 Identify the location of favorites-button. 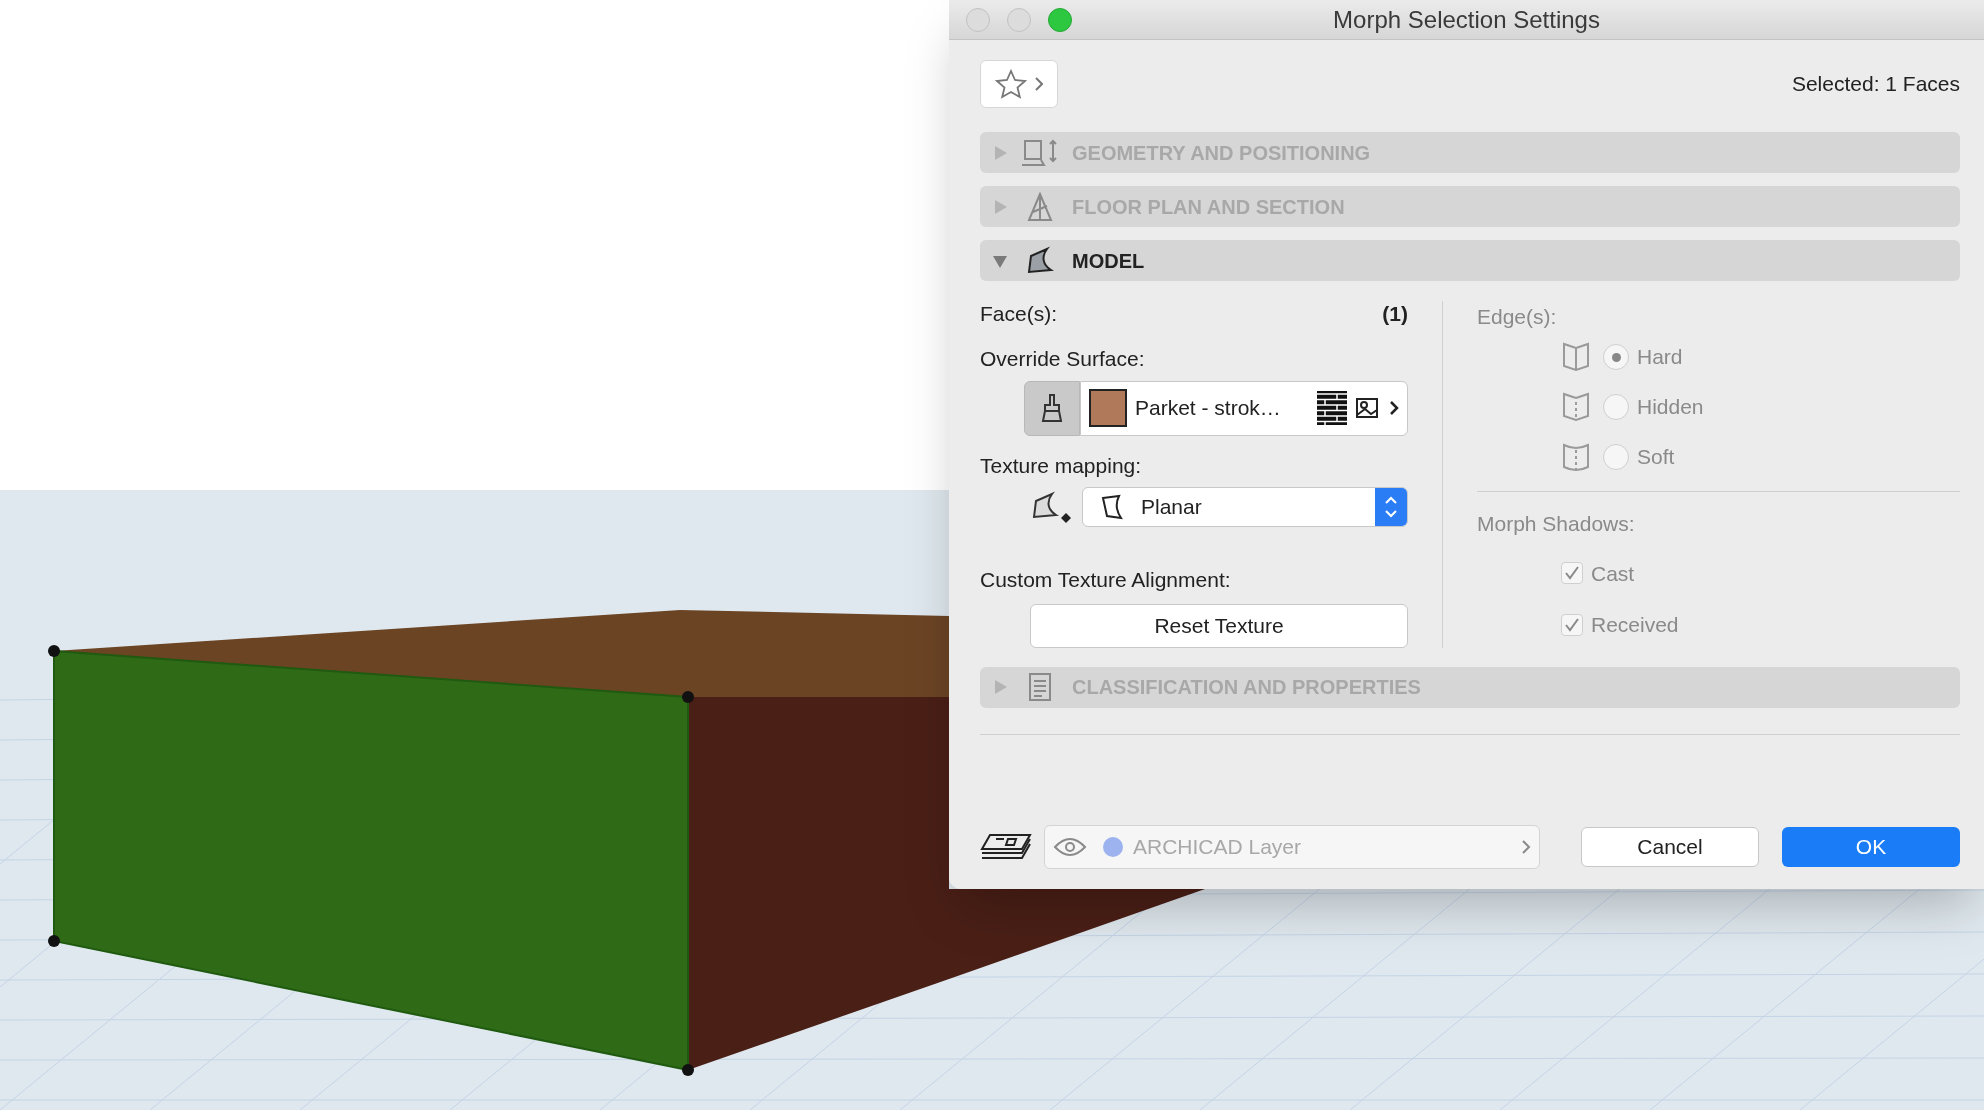
(1019, 84).